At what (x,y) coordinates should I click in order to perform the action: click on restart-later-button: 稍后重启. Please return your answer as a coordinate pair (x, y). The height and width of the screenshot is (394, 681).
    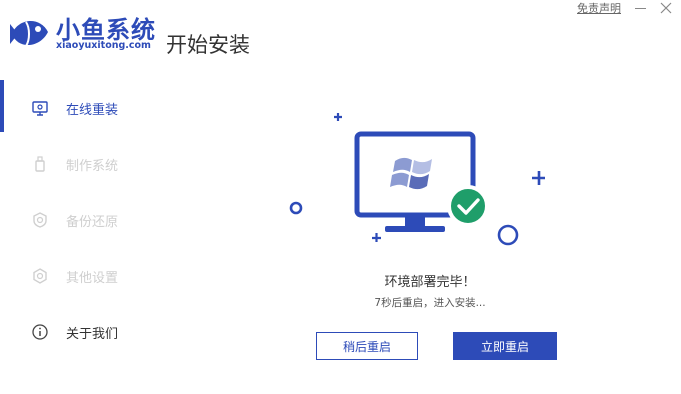
    Looking at the image, I should click on (367, 346).